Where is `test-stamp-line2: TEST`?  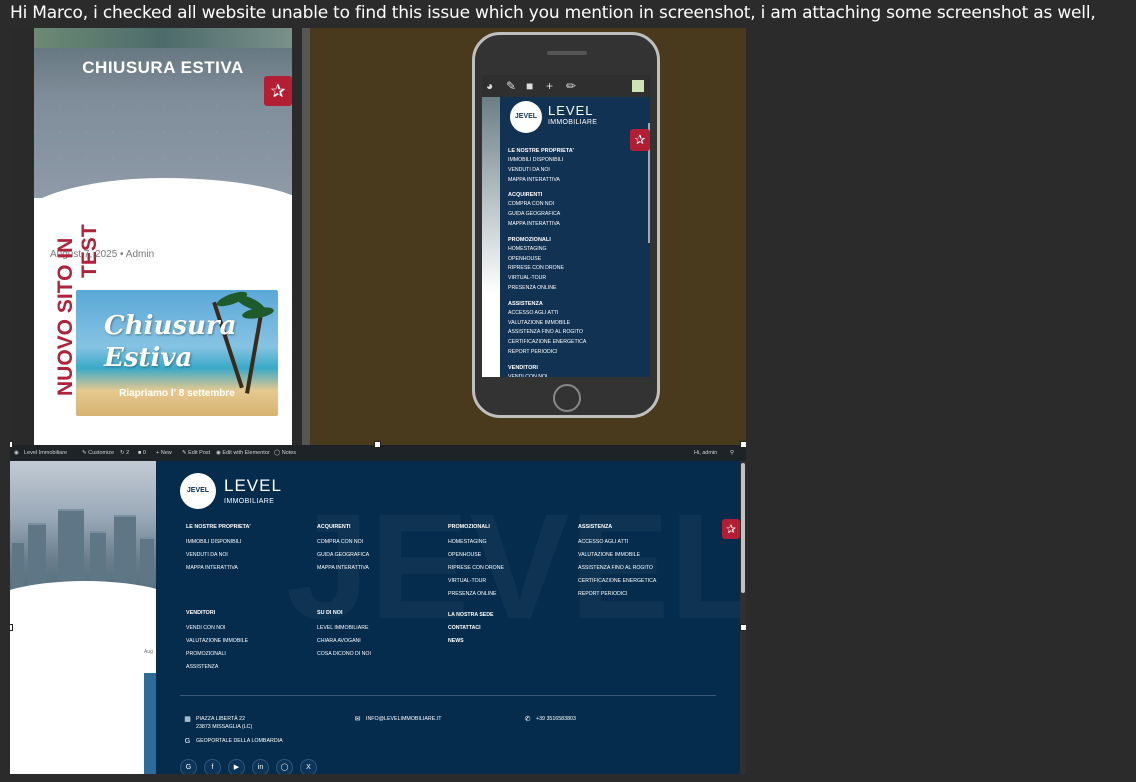
test-stamp-line2: TEST is located at coordinates (89, 251).